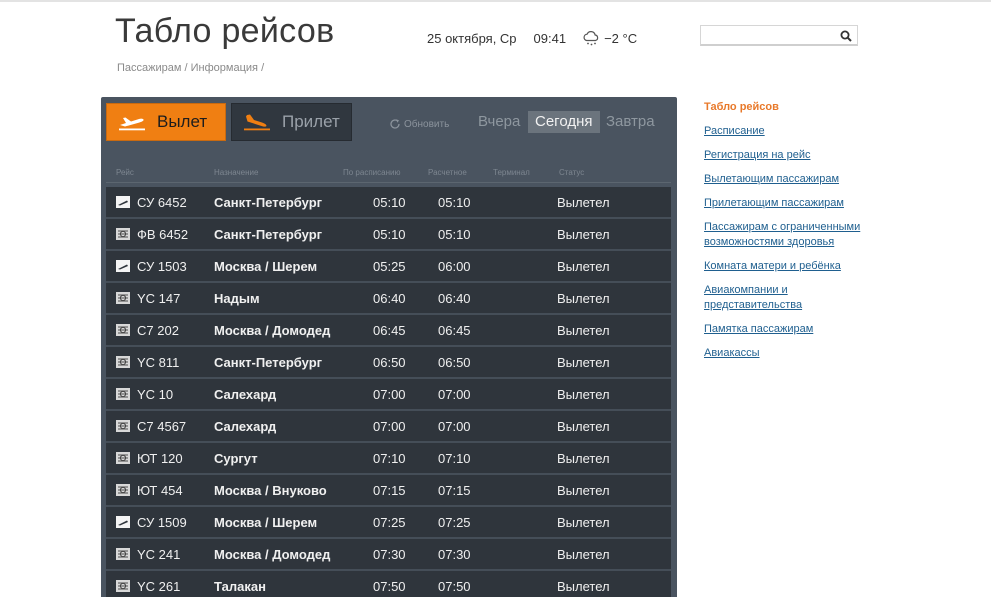 The height and width of the screenshot is (597, 991). I want to click on table-row: YC 811 Санкт-Петербург 06:50 06:50 Вылетел, so click(388, 363).